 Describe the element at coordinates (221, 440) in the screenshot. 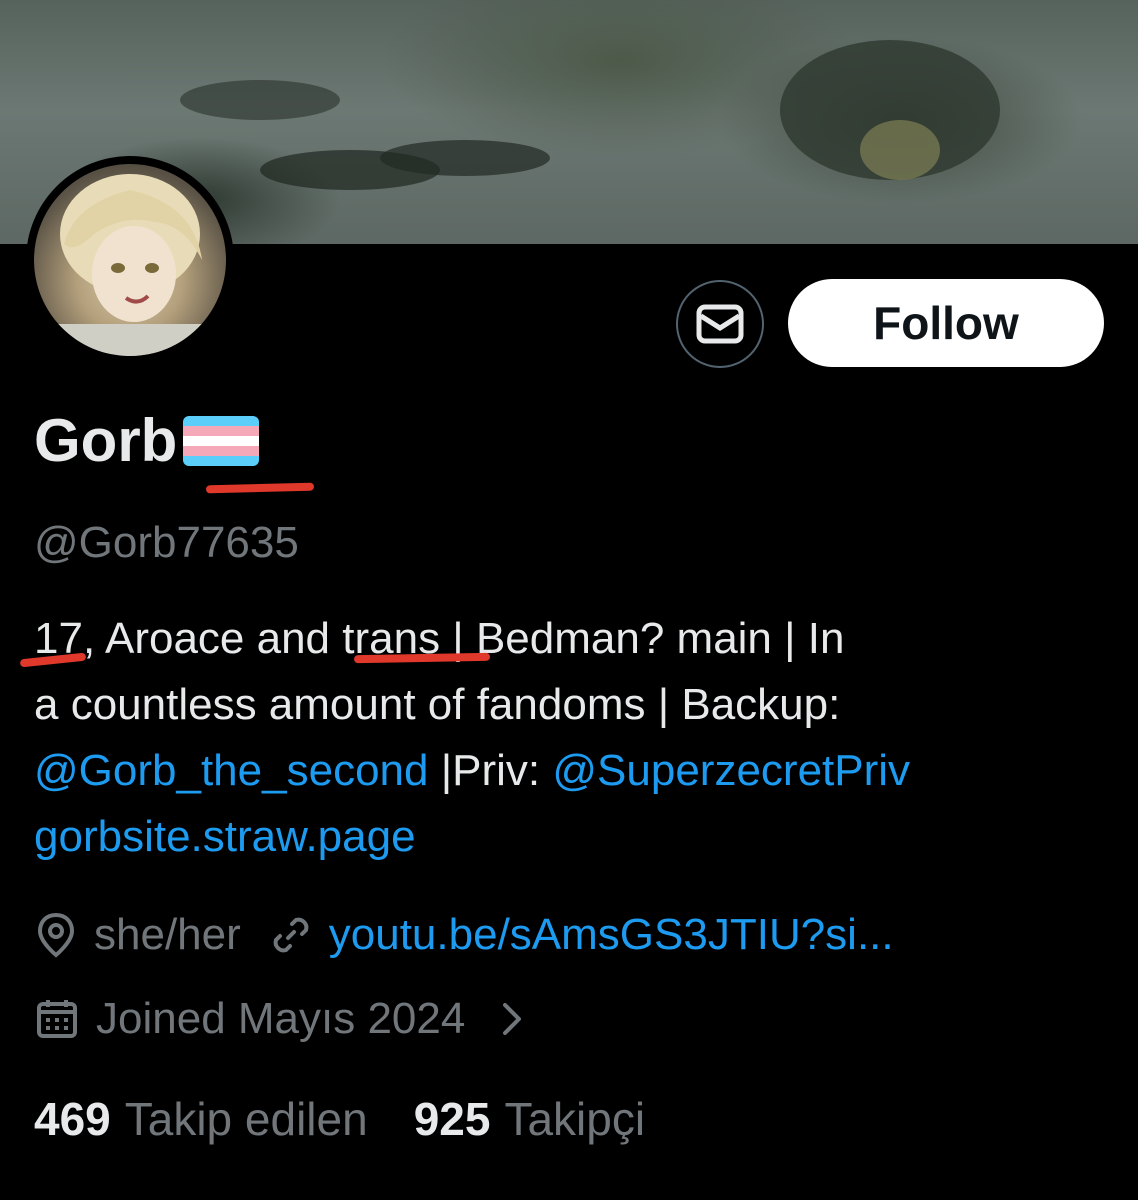

I see `transgender-flag-icon` at that location.